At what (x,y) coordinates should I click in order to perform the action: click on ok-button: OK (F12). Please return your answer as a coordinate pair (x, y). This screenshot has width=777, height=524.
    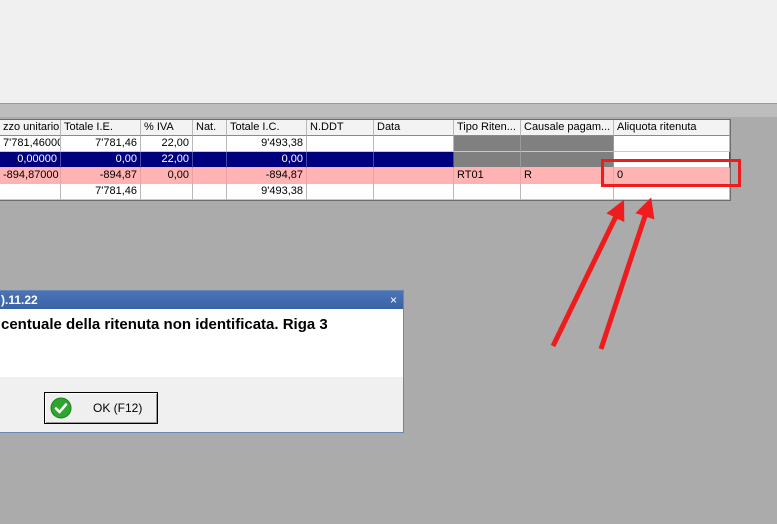
    Looking at the image, I should click on (101, 408).